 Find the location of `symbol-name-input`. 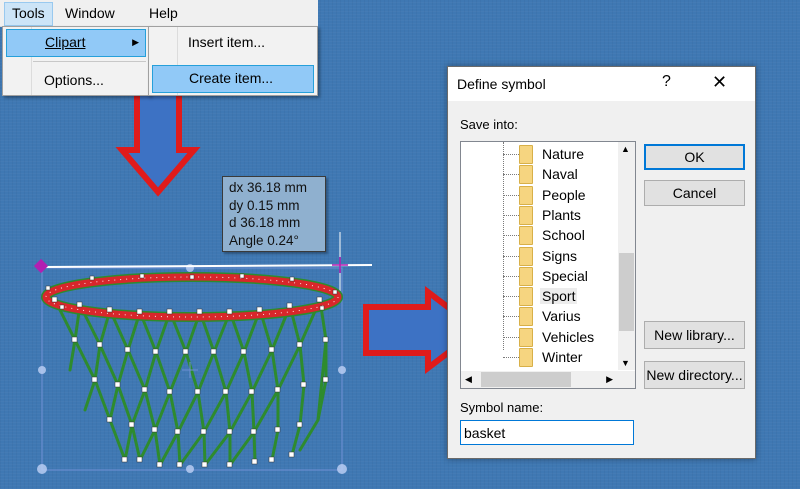

symbol-name-input is located at coordinates (547, 432).